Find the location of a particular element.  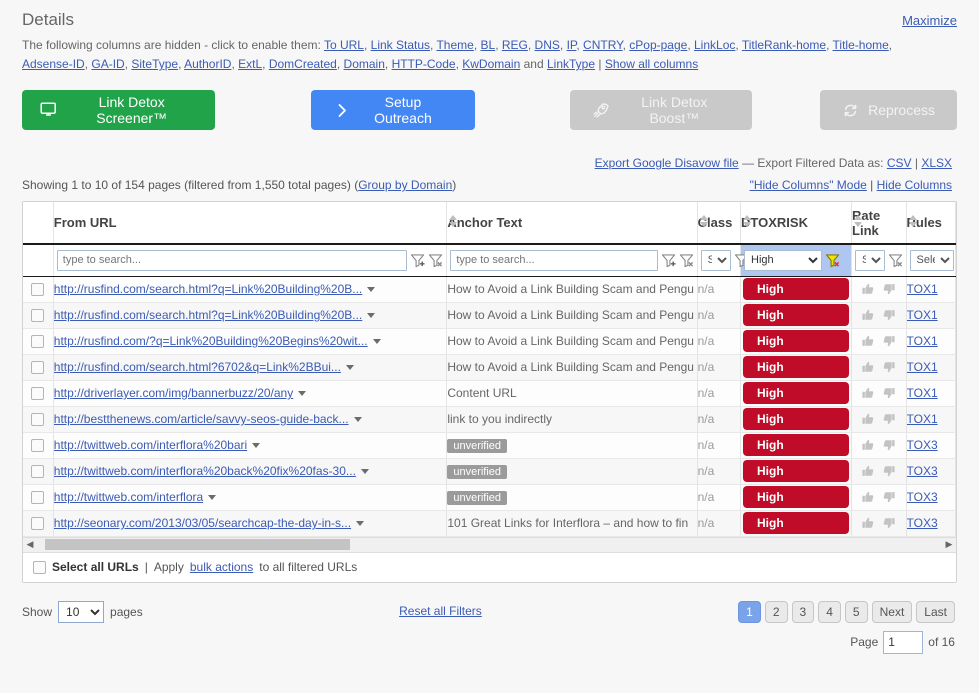

hidden-column-bl: BL is located at coordinates (488, 45).